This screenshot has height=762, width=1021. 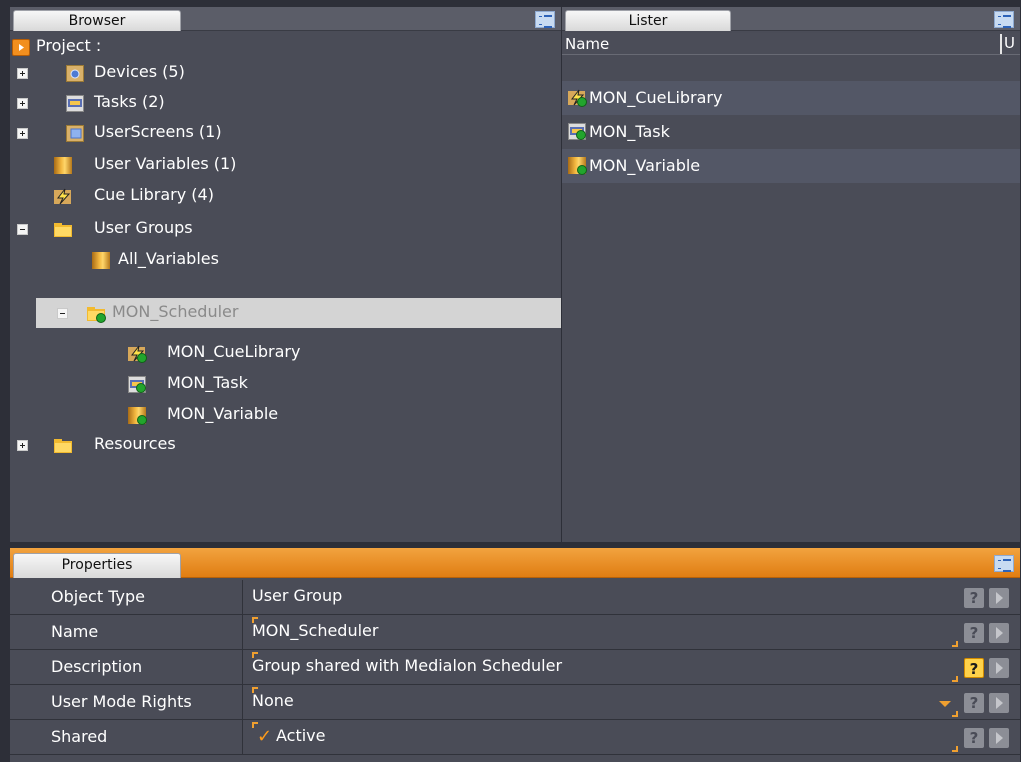 I want to click on tree-item-userscreens: UserScreens (1), so click(x=285, y=133).